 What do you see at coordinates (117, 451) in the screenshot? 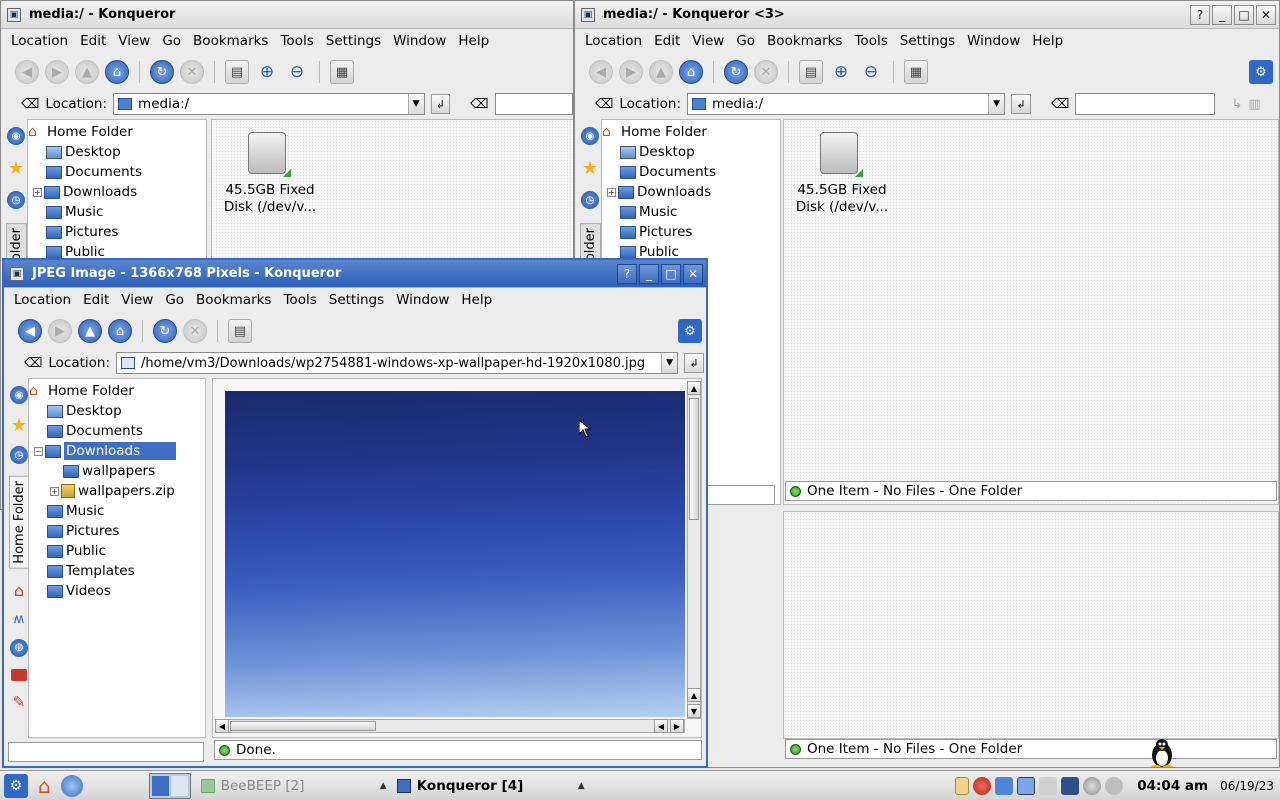
I see `tree-item-downloads: − Downloads` at bounding box center [117, 451].